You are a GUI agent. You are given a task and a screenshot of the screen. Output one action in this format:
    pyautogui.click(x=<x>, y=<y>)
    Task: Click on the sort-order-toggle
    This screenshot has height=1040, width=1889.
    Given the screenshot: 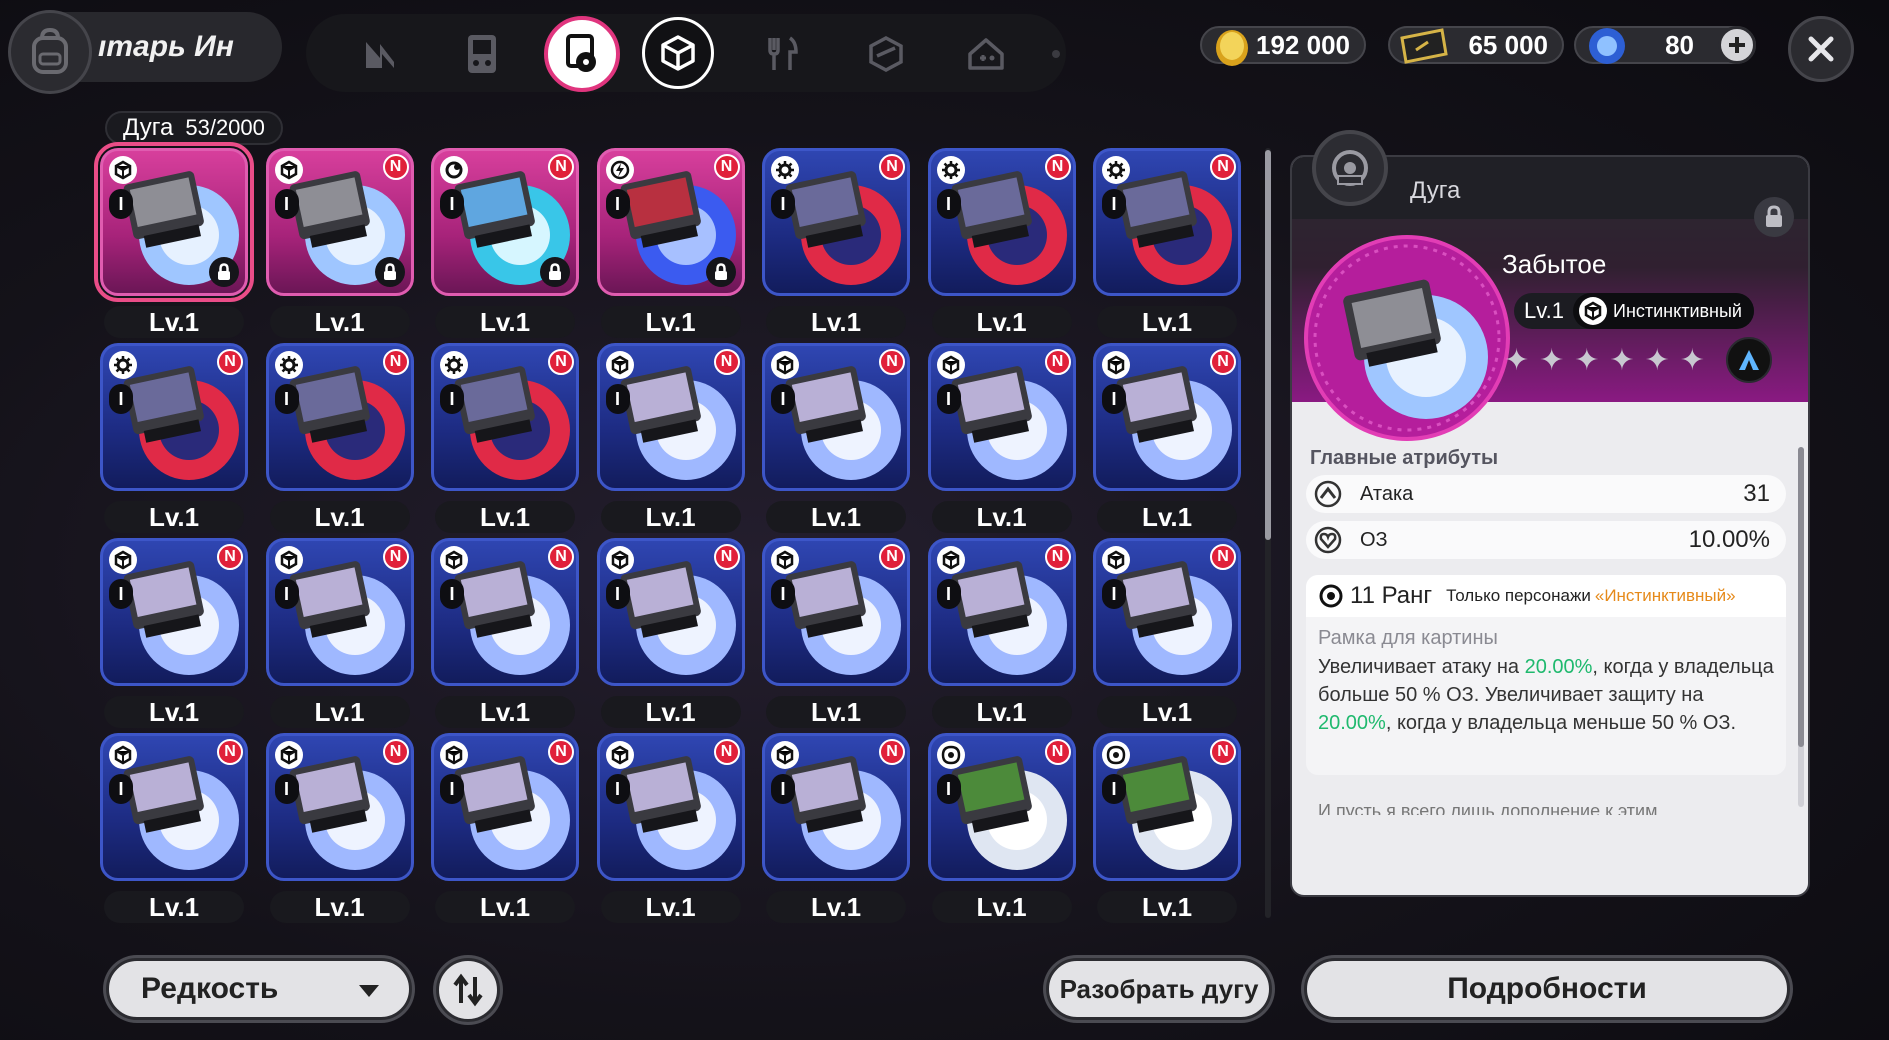 What is the action you would take?
    pyautogui.click(x=468, y=990)
    